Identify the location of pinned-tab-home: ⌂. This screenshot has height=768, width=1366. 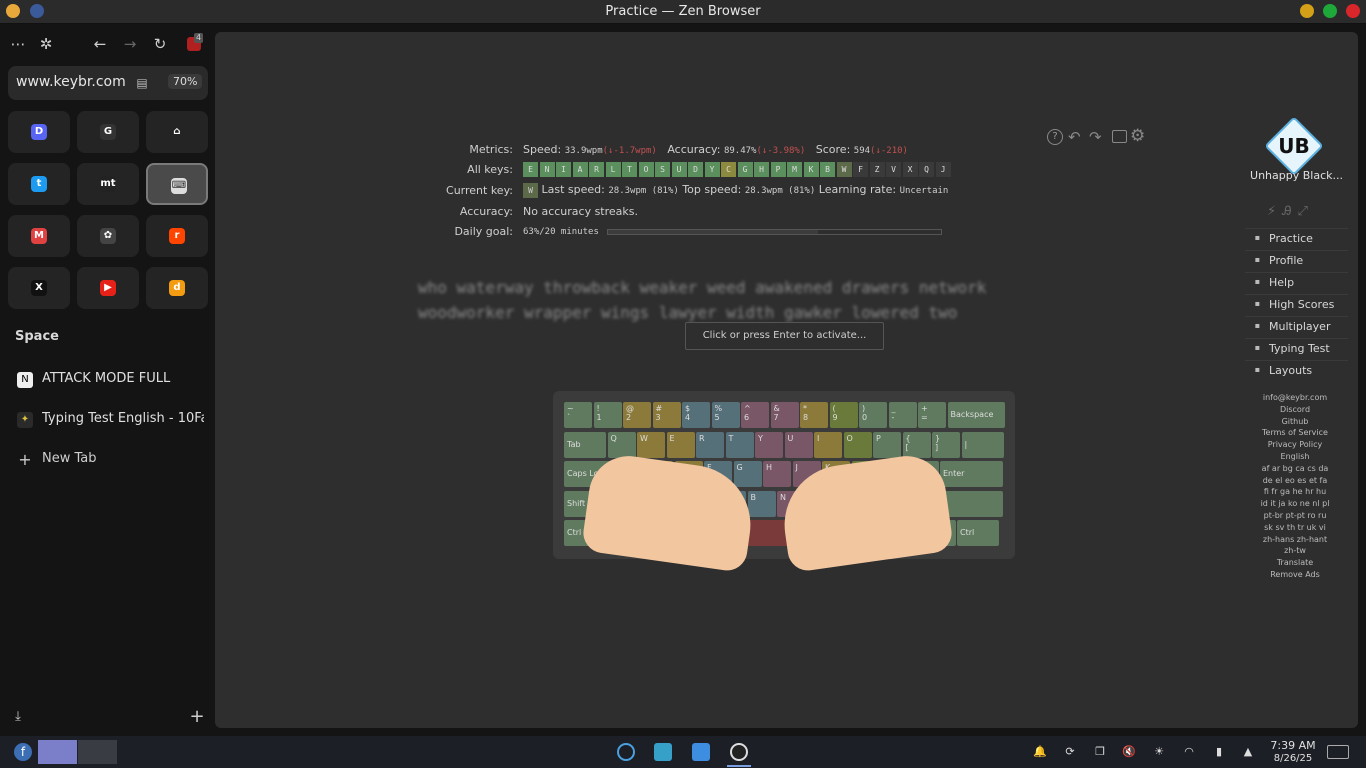
(177, 132).